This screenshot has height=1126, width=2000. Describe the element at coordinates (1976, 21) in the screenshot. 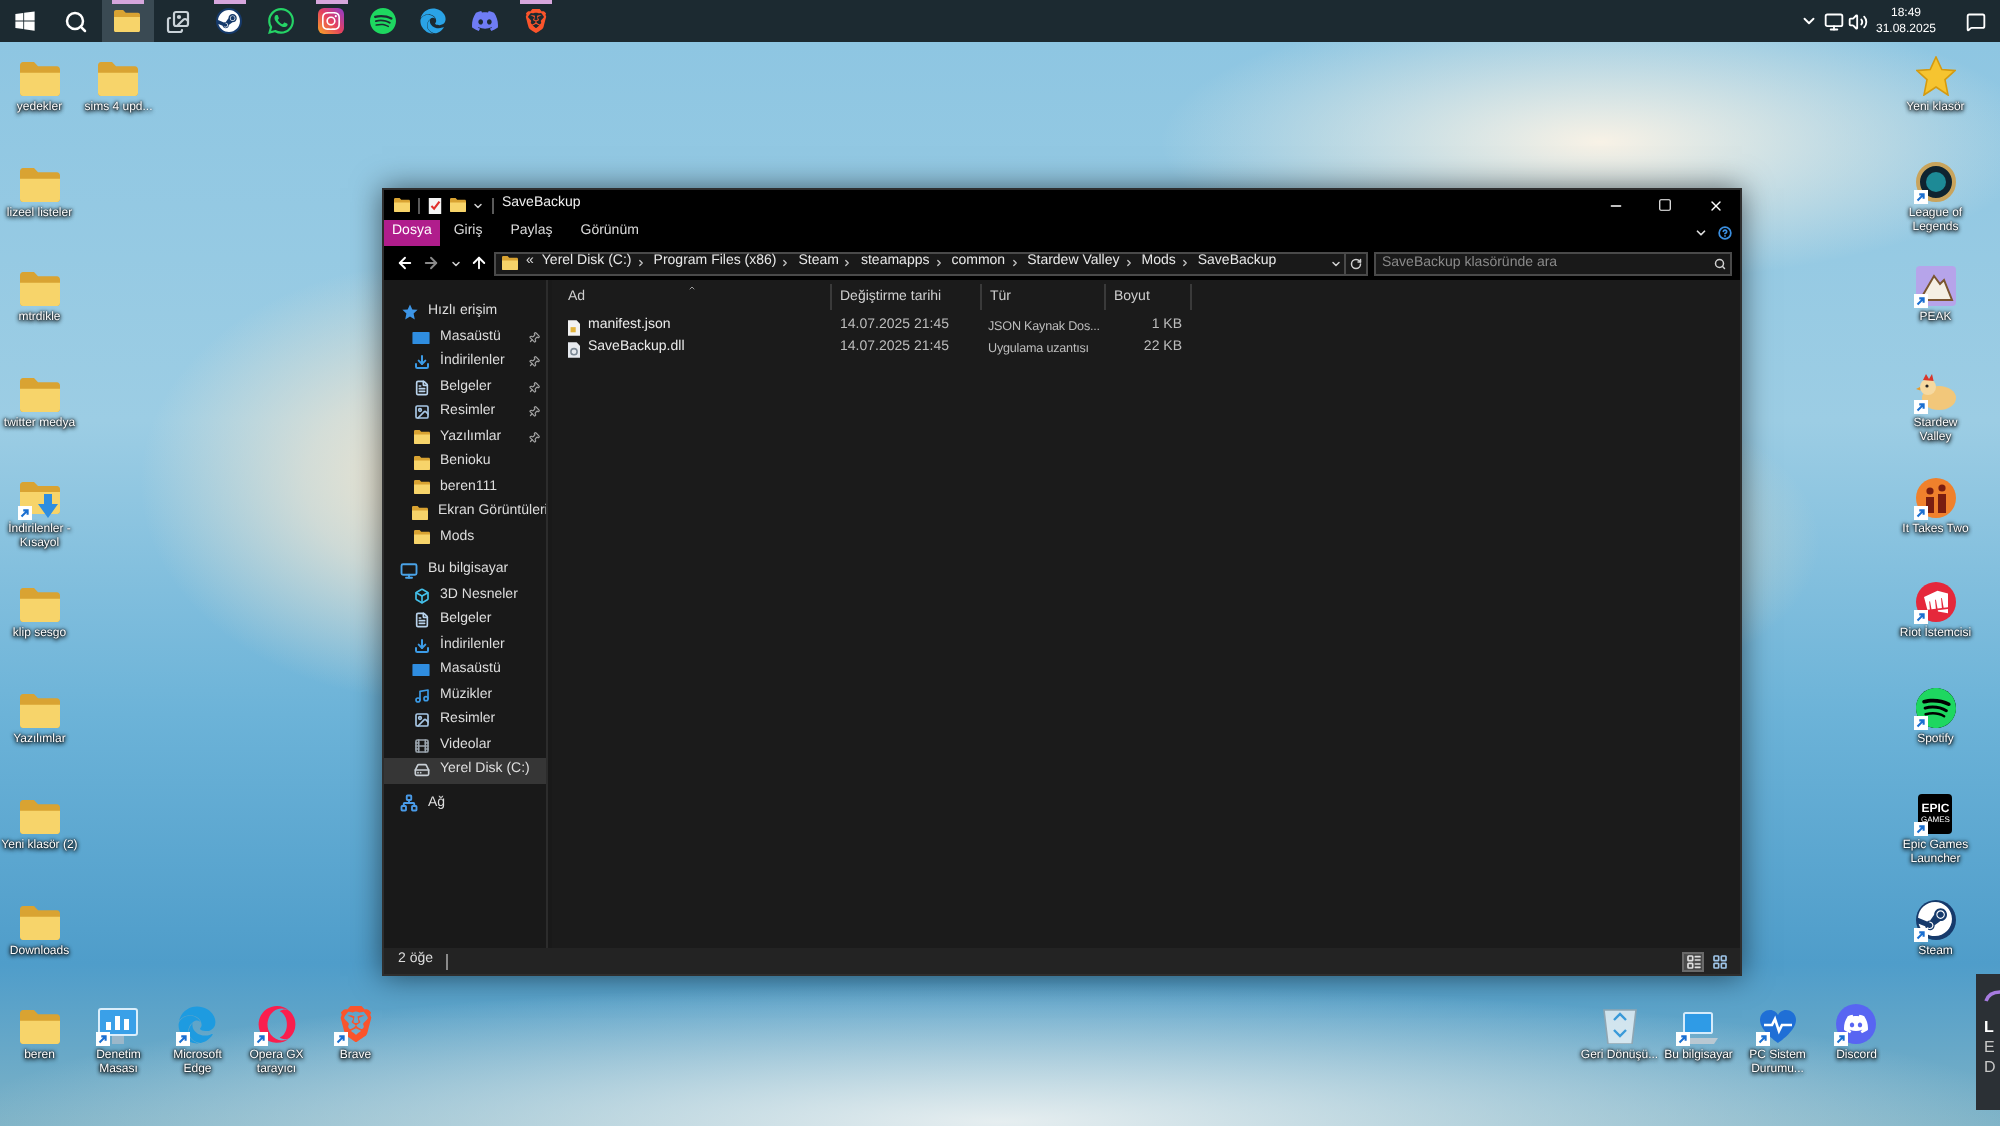

I see `notification-icon` at that location.